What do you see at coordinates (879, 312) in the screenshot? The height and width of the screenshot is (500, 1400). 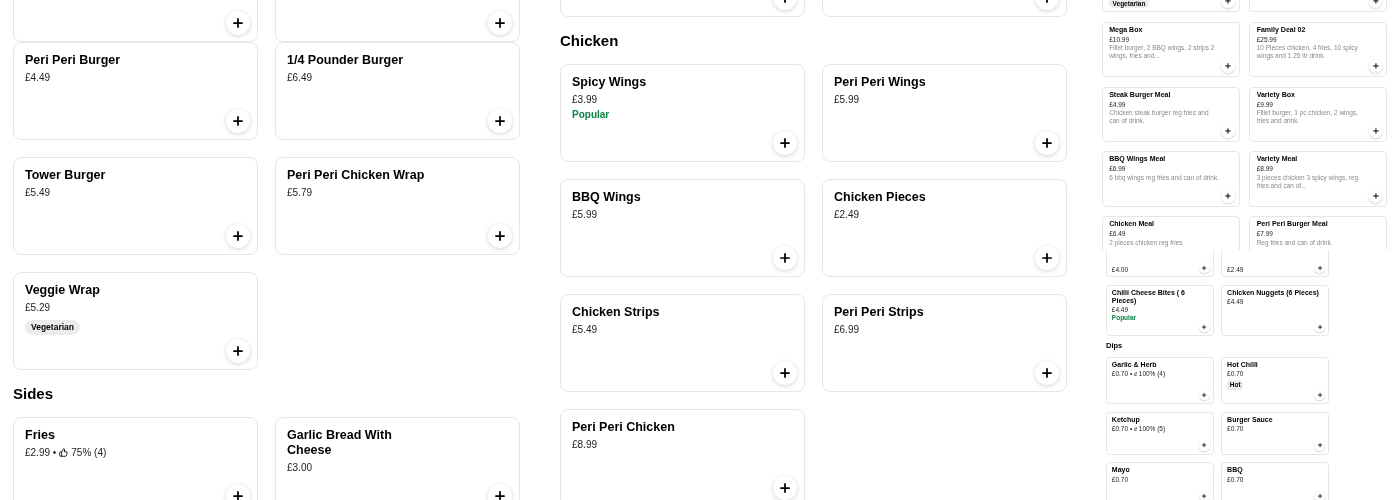 I see `item-name: Peri Peri Strips` at bounding box center [879, 312].